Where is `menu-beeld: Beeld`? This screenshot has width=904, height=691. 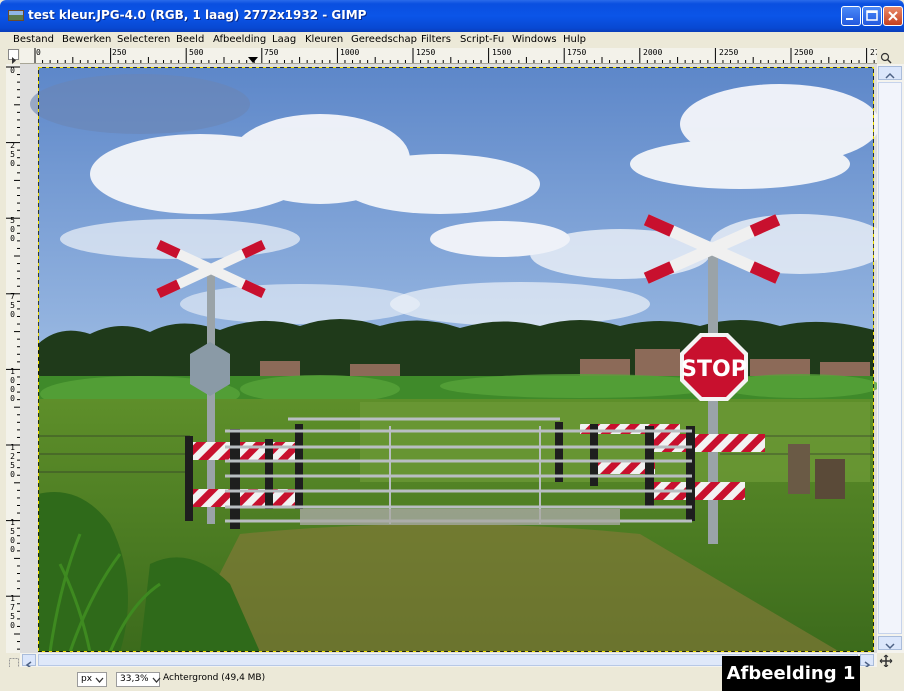 menu-beeld: Beeld is located at coordinates (190, 39).